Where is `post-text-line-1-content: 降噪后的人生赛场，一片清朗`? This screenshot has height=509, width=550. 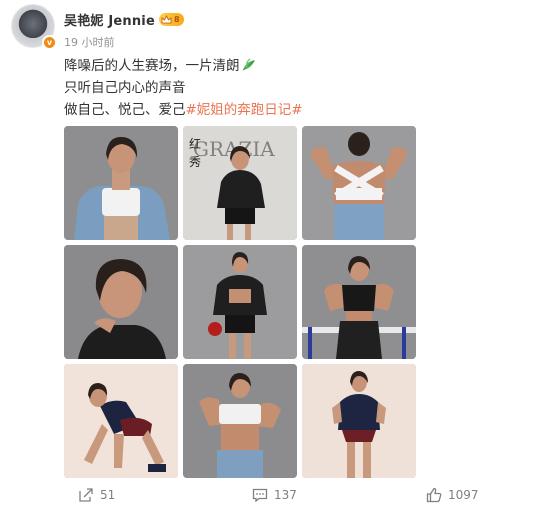 post-text-line-1-content: 降噪后的人生赛场，一片清朗 is located at coordinates (152, 66).